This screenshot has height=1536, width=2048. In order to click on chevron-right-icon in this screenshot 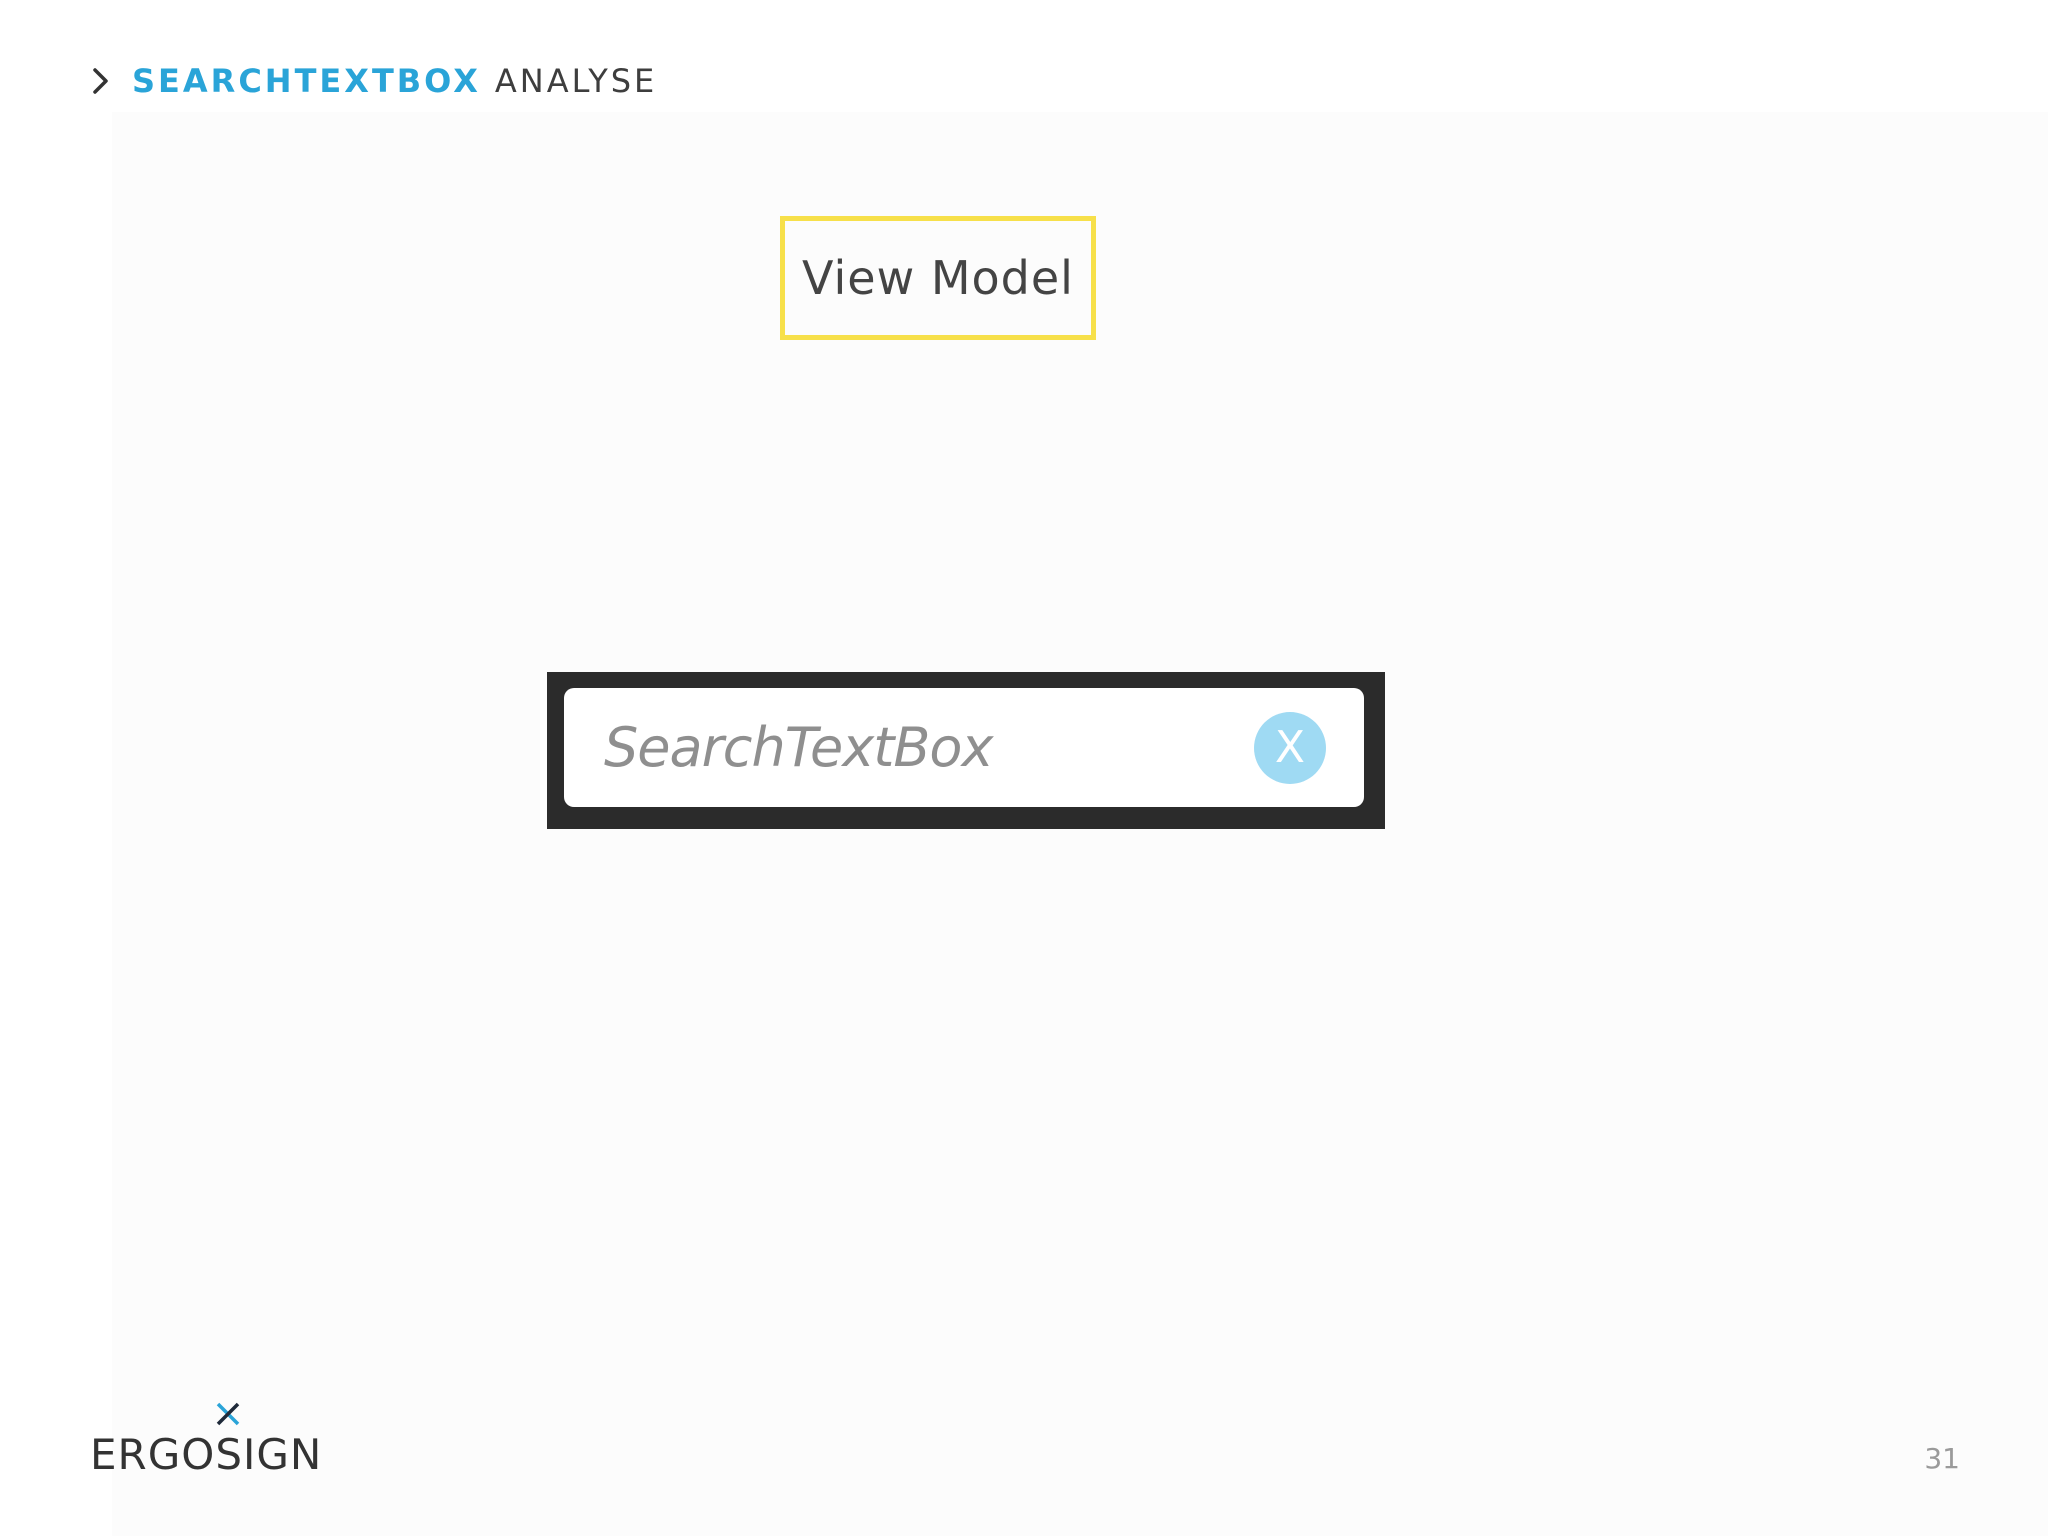, I will do `click(108, 81)`.